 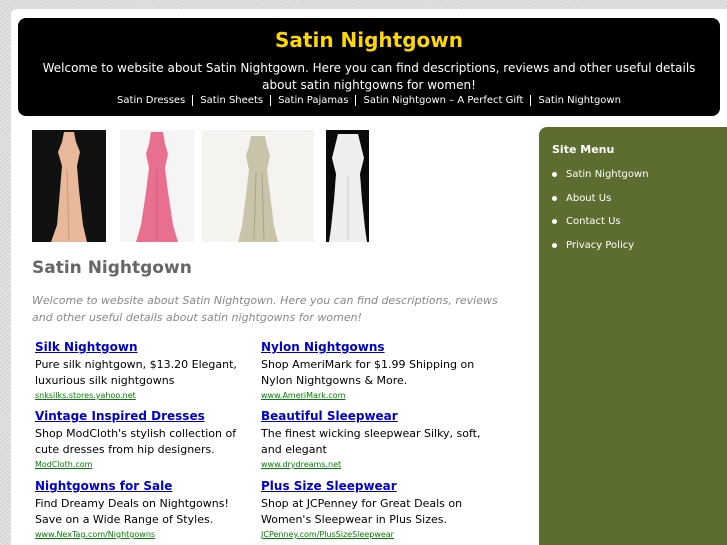 What do you see at coordinates (583, 149) in the screenshot?
I see `sidebar-heading: Site Menu` at bounding box center [583, 149].